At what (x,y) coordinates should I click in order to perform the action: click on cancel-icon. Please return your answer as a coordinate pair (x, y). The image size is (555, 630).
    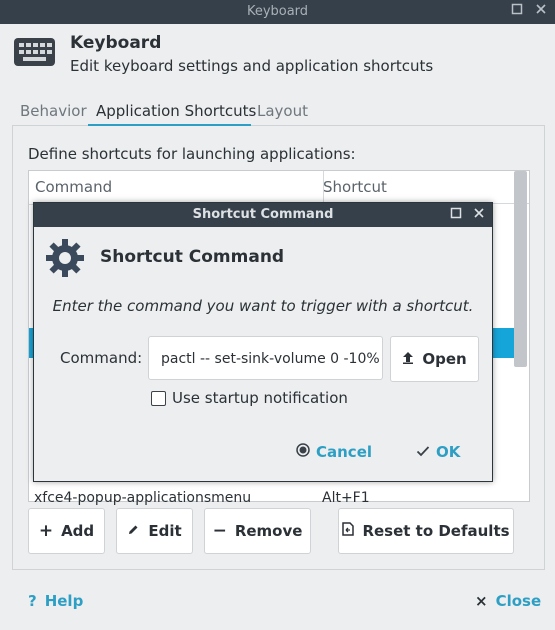
    Looking at the image, I should click on (303, 452).